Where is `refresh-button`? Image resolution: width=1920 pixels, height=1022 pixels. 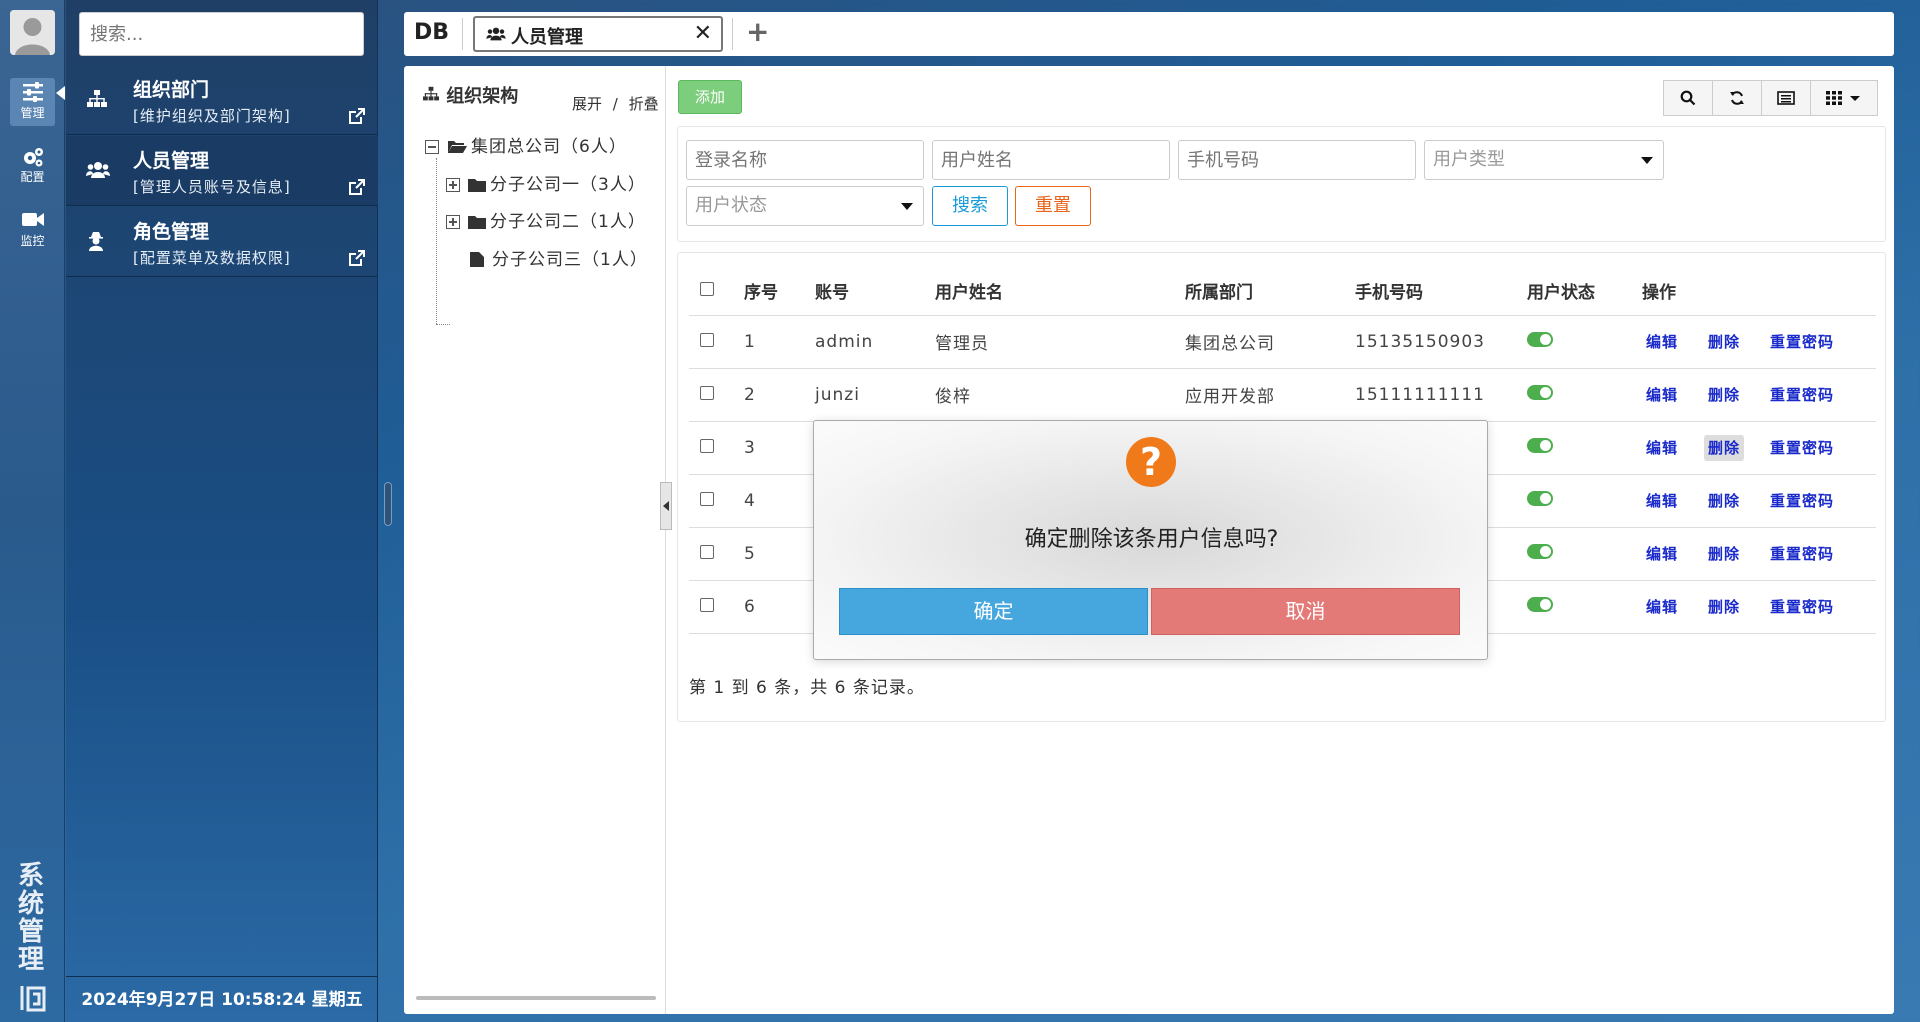
refresh-button is located at coordinates (1737, 98).